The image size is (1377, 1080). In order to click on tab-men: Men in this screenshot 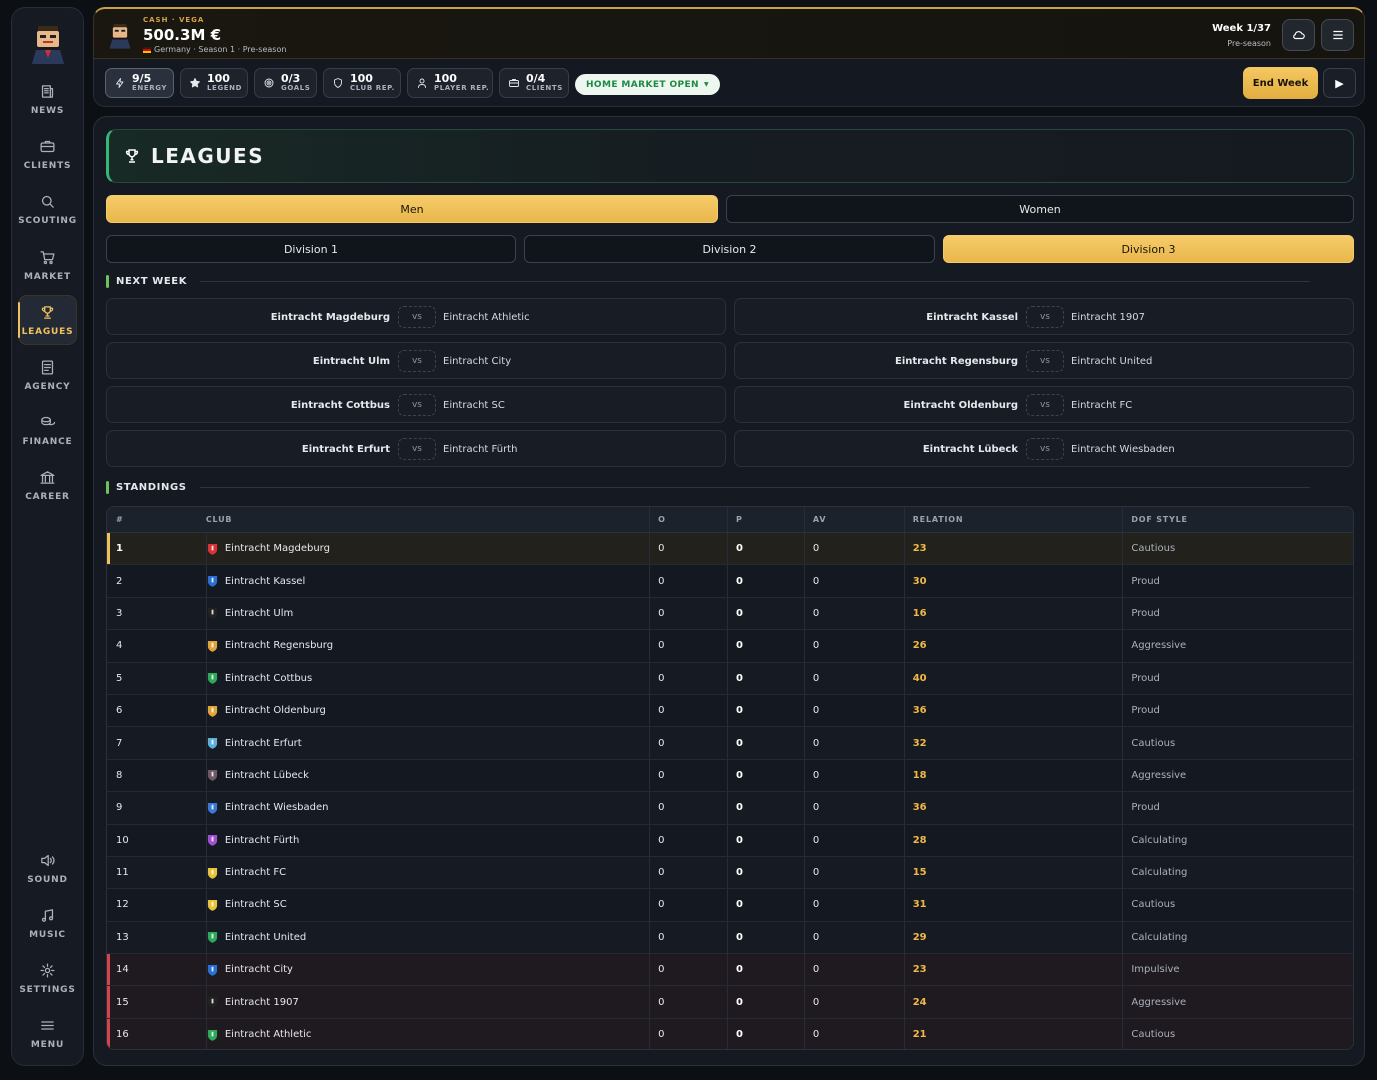, I will do `click(412, 209)`.